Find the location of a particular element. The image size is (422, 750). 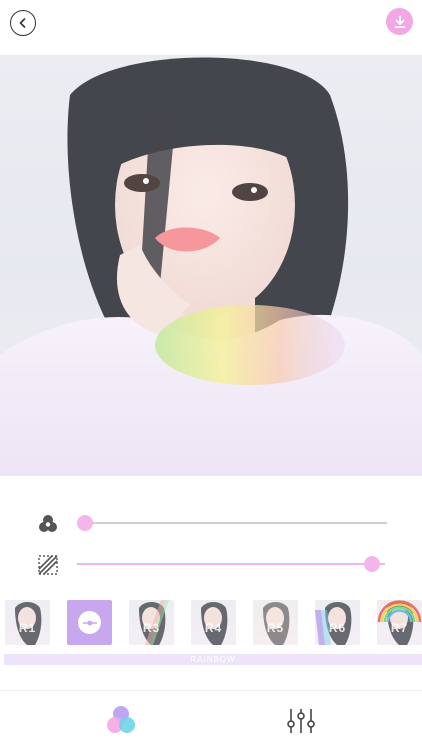

adjust-sliders-icon is located at coordinates (301, 721).